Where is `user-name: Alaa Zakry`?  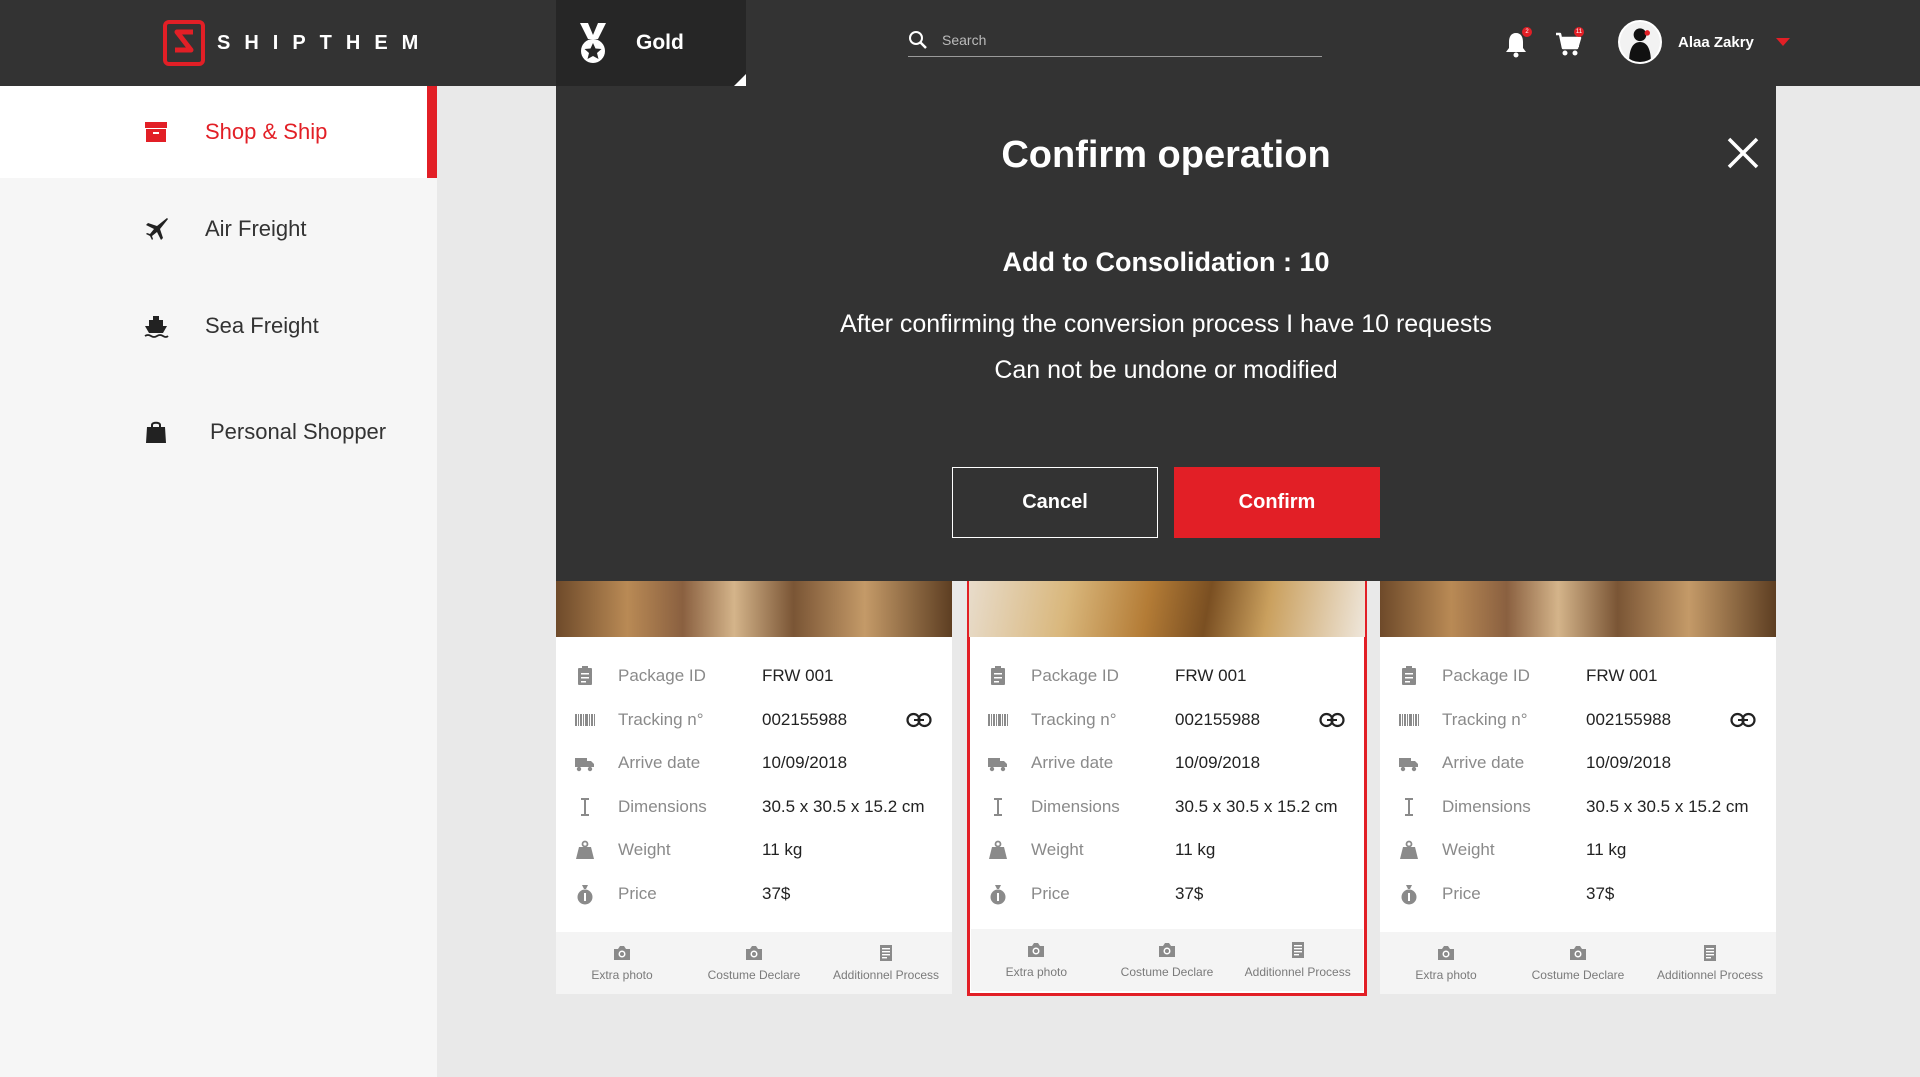
user-name: Alaa Zakry is located at coordinates (1716, 42).